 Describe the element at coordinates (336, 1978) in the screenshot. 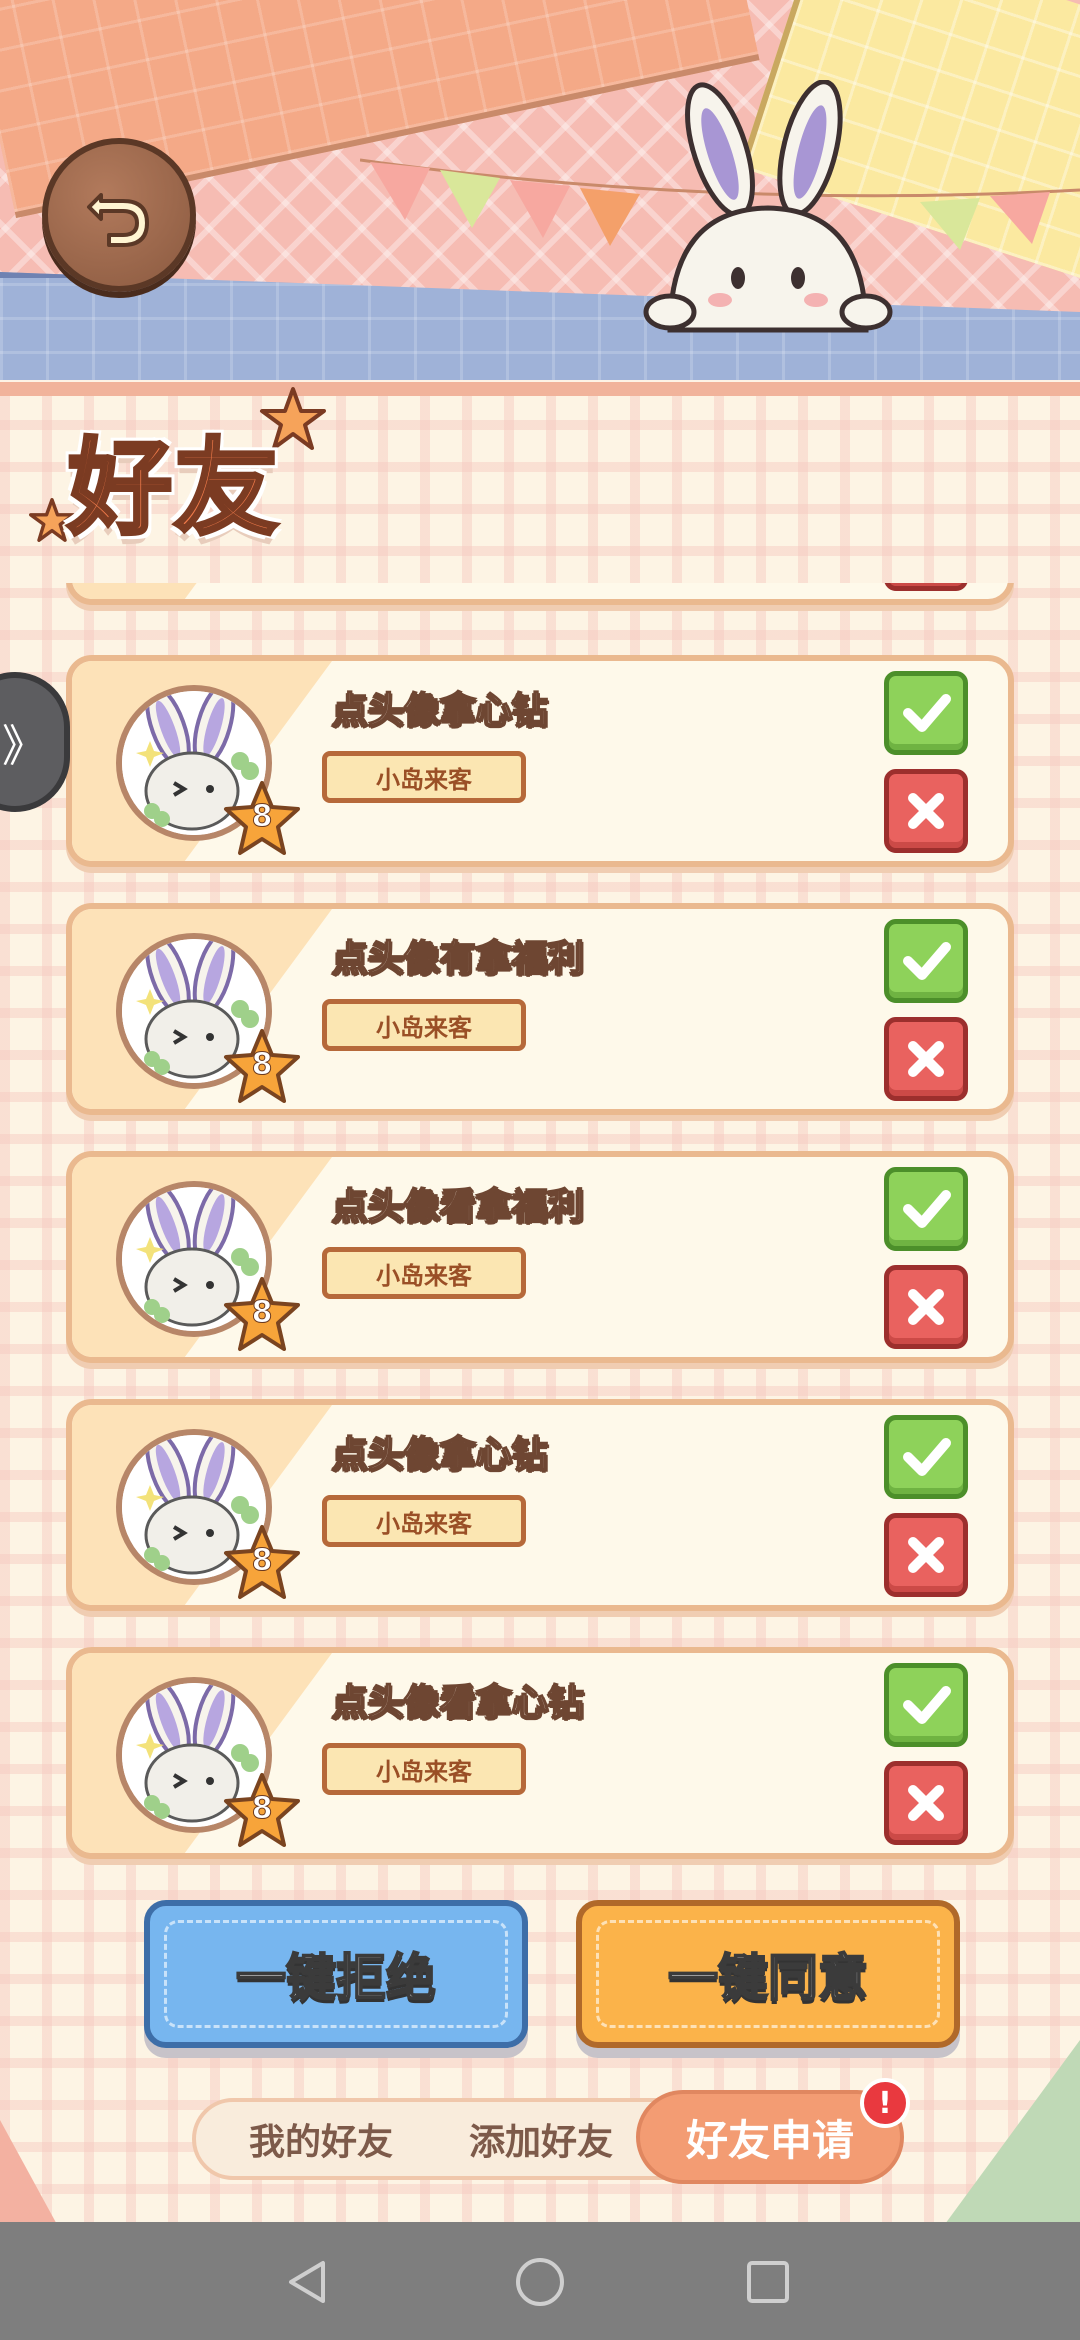

I see `reject-all-label: 一键拒绝` at that location.